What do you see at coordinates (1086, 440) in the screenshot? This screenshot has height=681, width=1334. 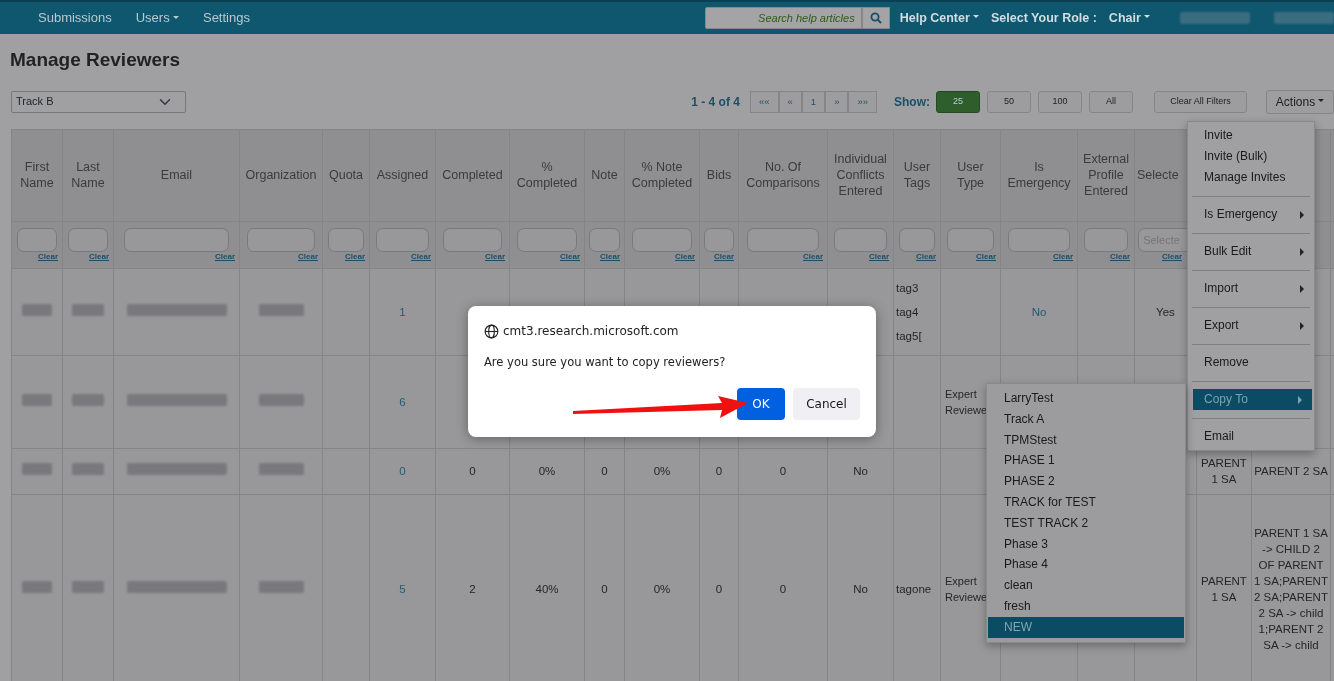 I see `menu-item: TPMStest` at bounding box center [1086, 440].